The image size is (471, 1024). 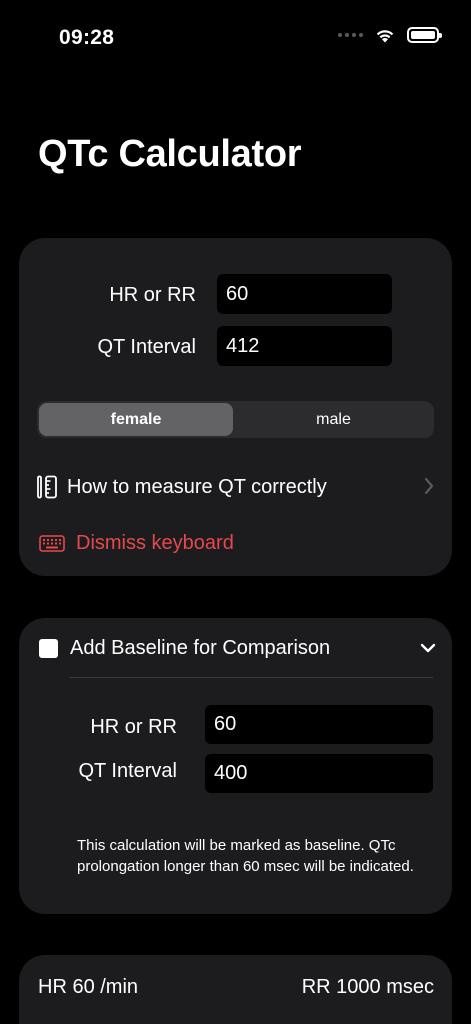 I want to click on page-title: QTc Calculator, so click(x=170, y=154).